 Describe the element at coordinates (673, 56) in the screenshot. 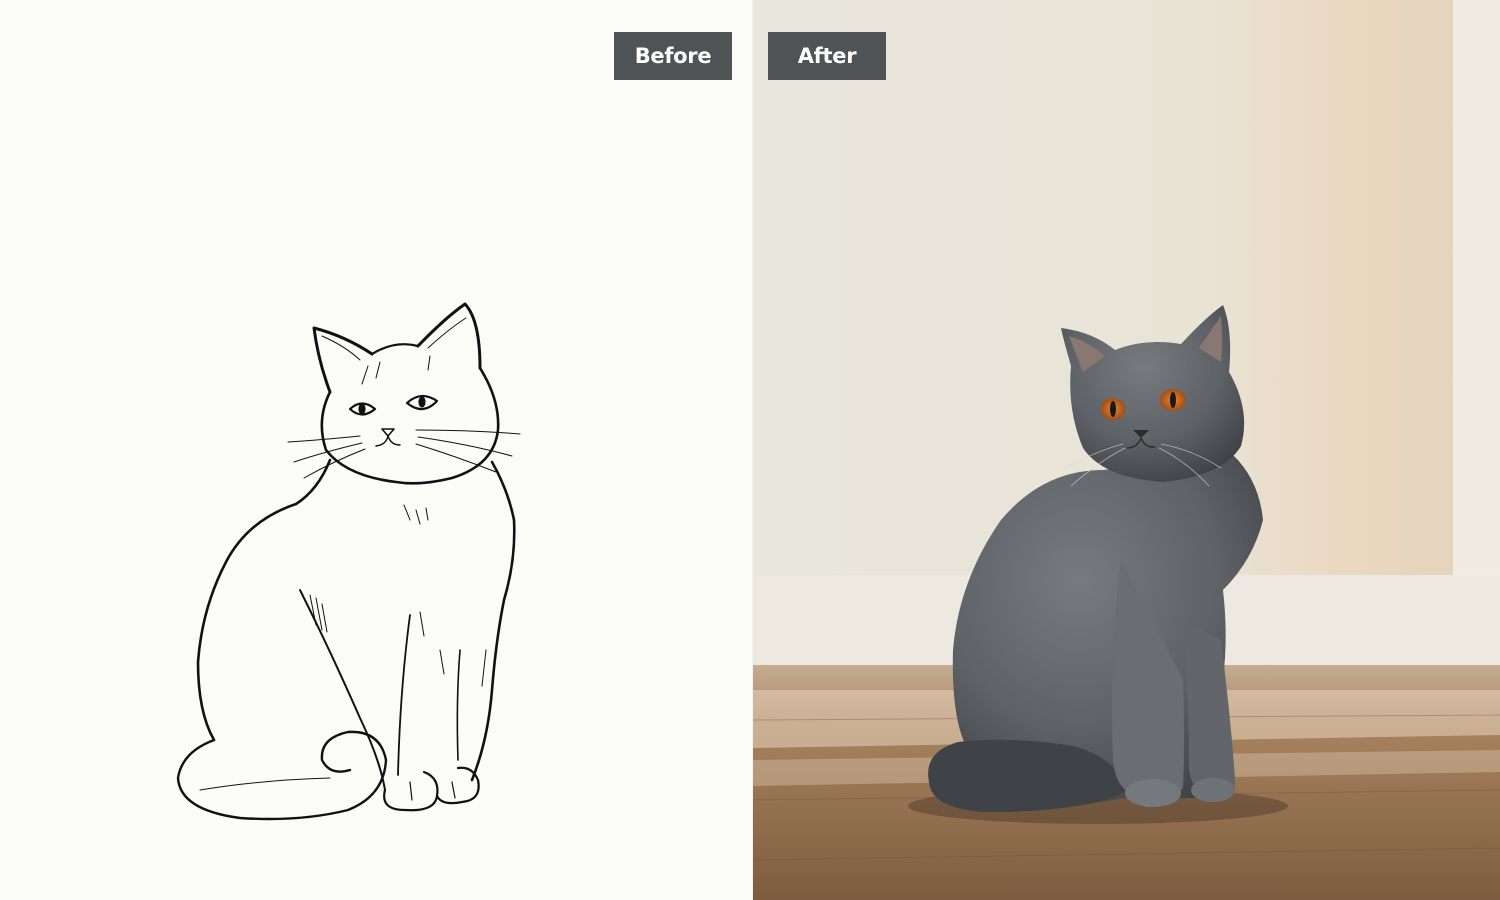

I see `before-label: Before` at that location.